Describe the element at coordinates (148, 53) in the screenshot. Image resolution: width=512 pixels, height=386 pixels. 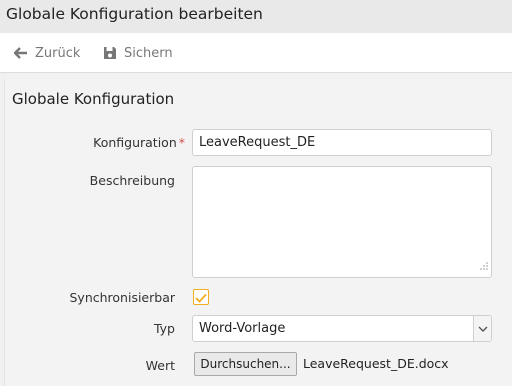
I see `save-button-label: Sichern` at that location.